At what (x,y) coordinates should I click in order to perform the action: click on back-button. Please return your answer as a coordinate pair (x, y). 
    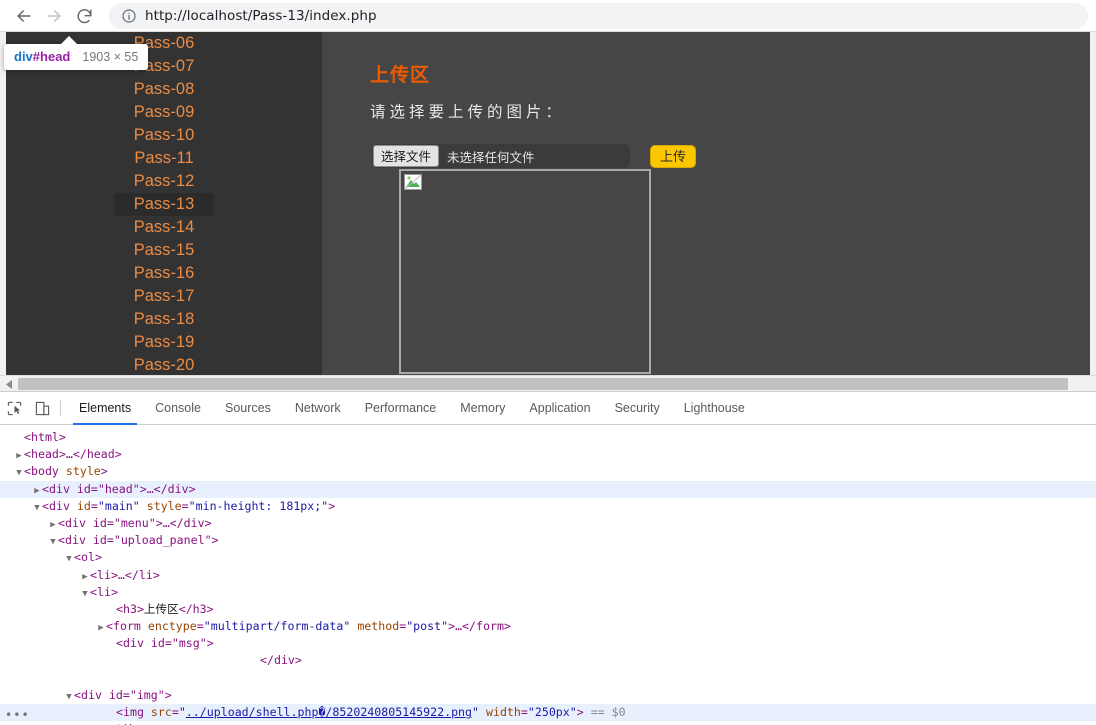
    Looking at the image, I should click on (24, 16).